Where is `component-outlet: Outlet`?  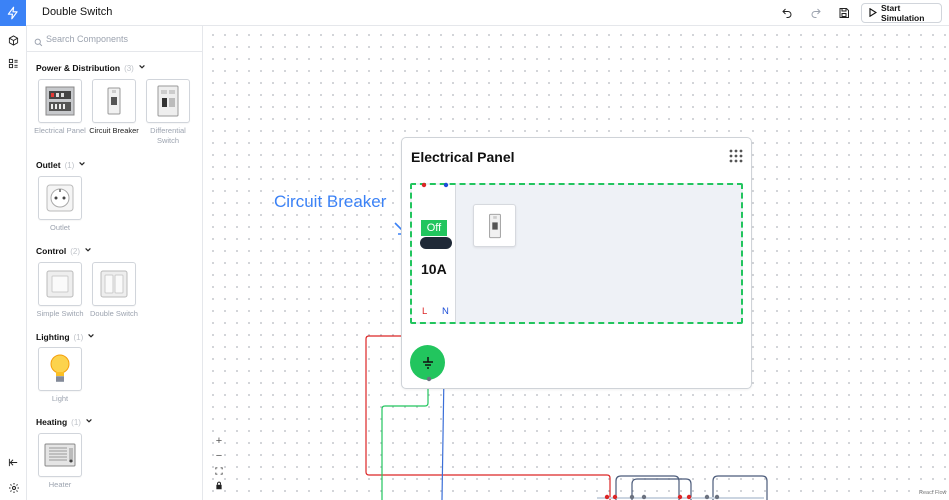 component-outlet: Outlet is located at coordinates (60, 204).